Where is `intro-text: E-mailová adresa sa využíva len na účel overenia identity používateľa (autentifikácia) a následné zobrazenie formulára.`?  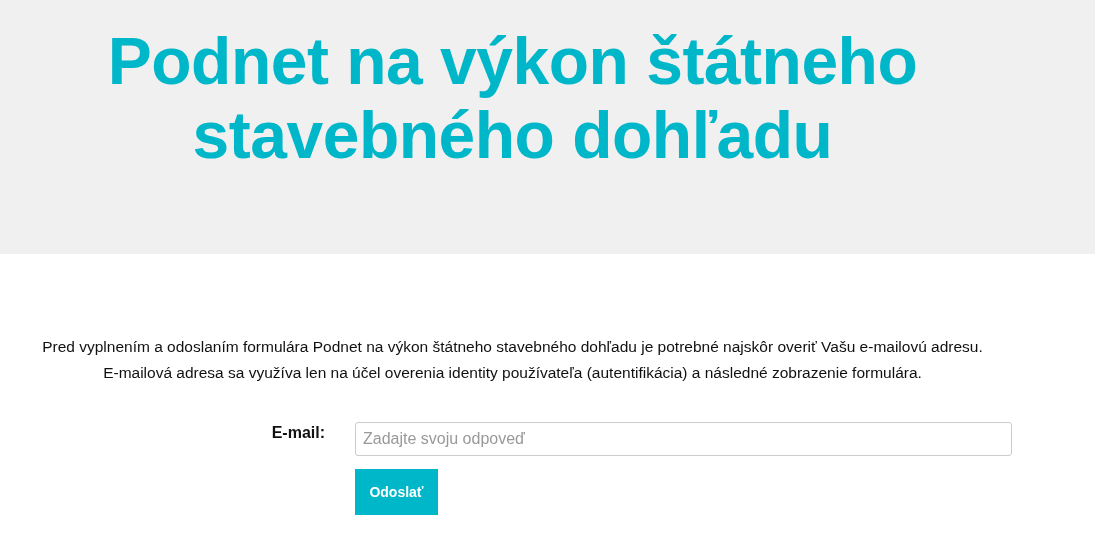 intro-text: E-mailová adresa sa využíva len na účel overenia identity používateľa (autentifikácia) a následné zobrazenie formulára. is located at coordinates (512, 373).